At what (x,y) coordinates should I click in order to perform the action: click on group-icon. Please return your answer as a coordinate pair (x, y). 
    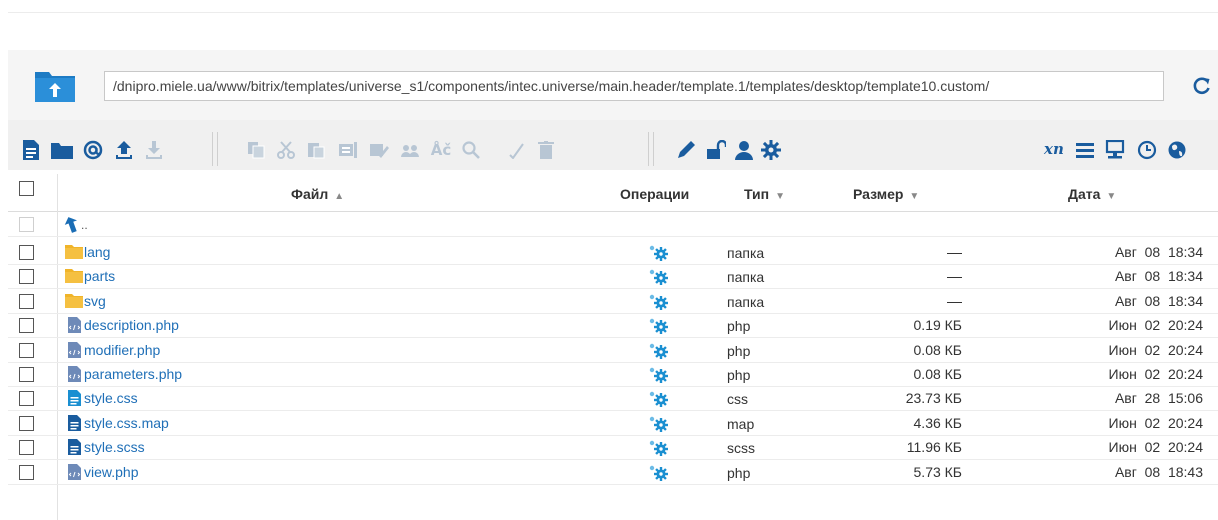
    Looking at the image, I should click on (410, 150).